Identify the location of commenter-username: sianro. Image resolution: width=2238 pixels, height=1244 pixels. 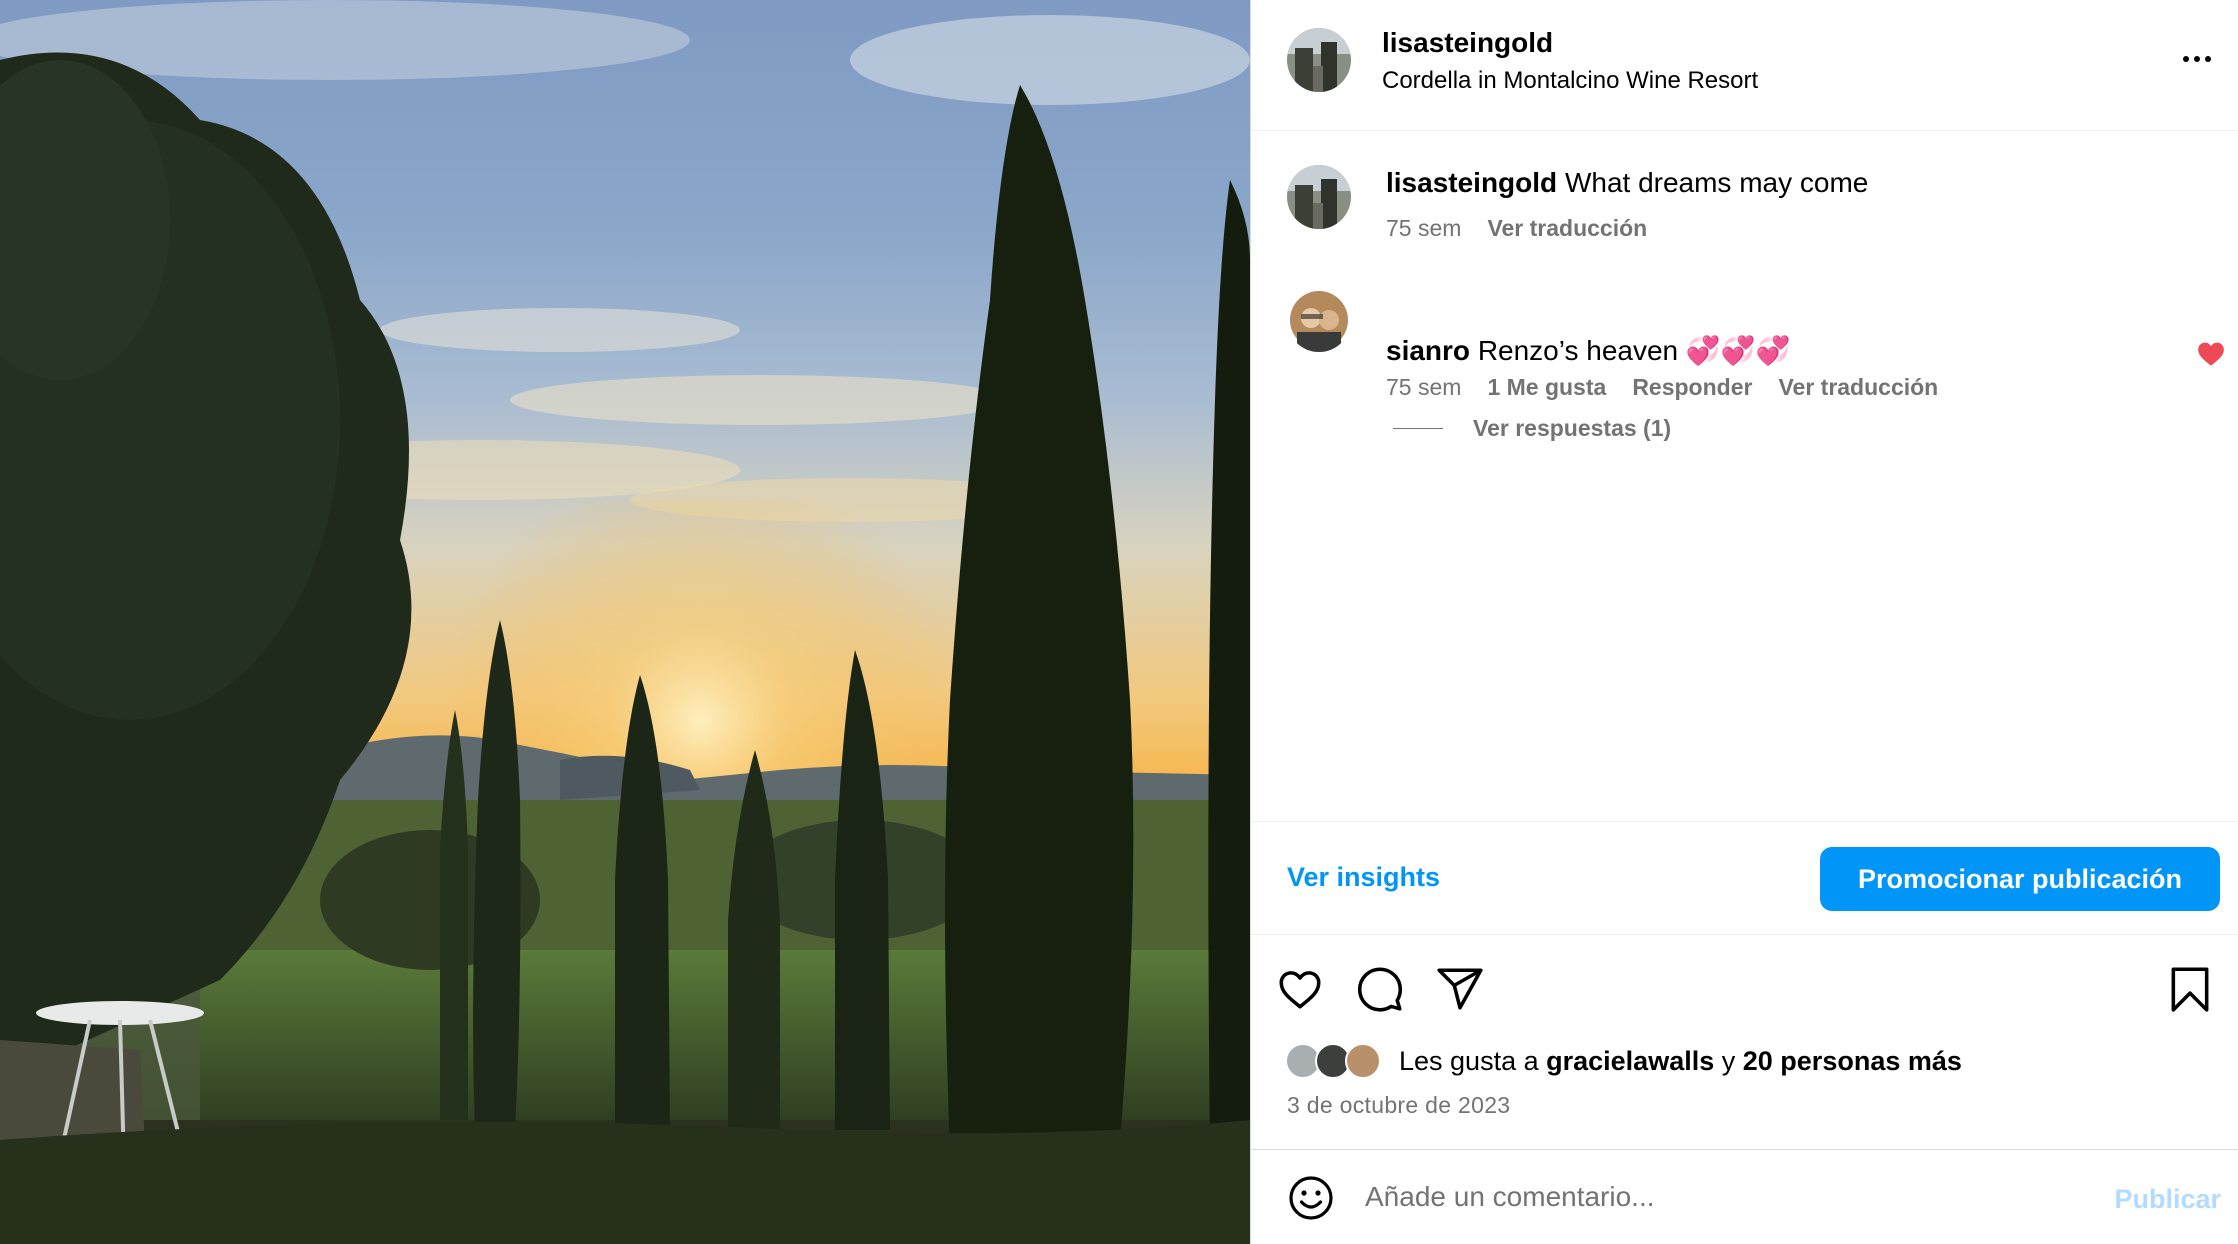
(1428, 350).